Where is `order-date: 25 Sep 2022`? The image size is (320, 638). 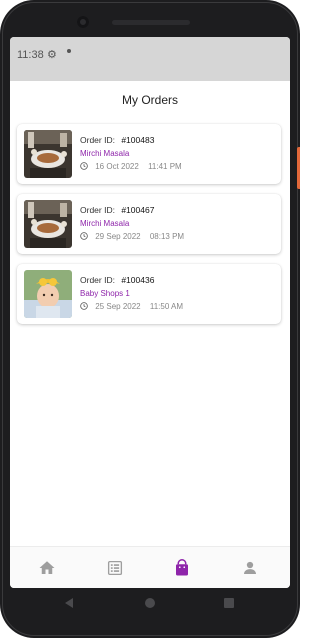 order-date: 25 Sep 2022 is located at coordinates (118, 306).